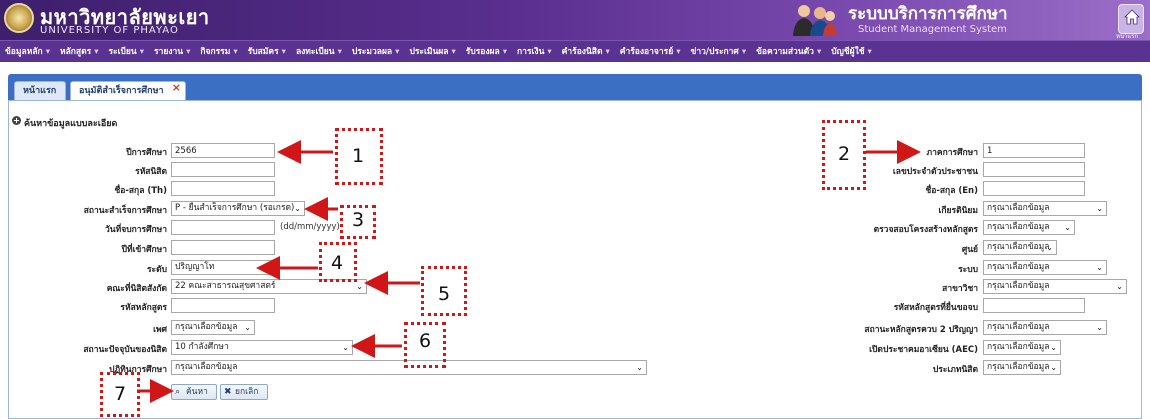  What do you see at coordinates (785, 52) in the screenshot?
I see `menu-item-label: ข้อความส่วนตัว` at bounding box center [785, 52].